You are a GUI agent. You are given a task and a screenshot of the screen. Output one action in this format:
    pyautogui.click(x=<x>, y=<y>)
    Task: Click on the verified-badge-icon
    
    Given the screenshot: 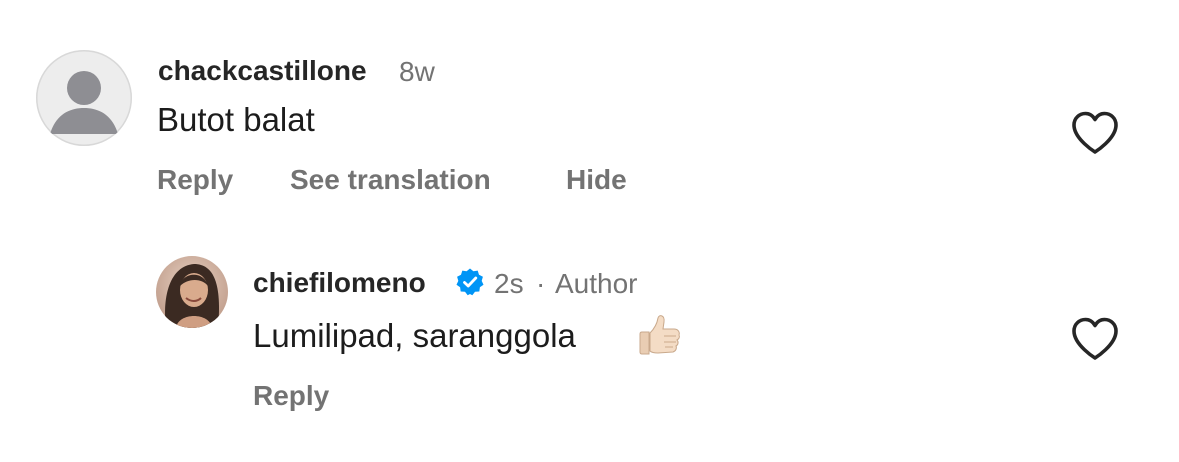 What is the action you would take?
    pyautogui.click(x=470, y=282)
    